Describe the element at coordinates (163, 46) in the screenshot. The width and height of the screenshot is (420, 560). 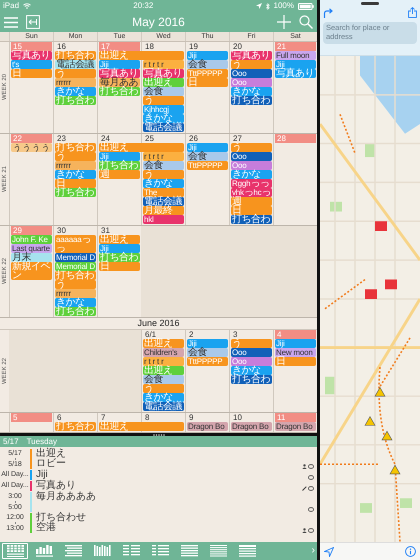
I see `day-number: 18` at that location.